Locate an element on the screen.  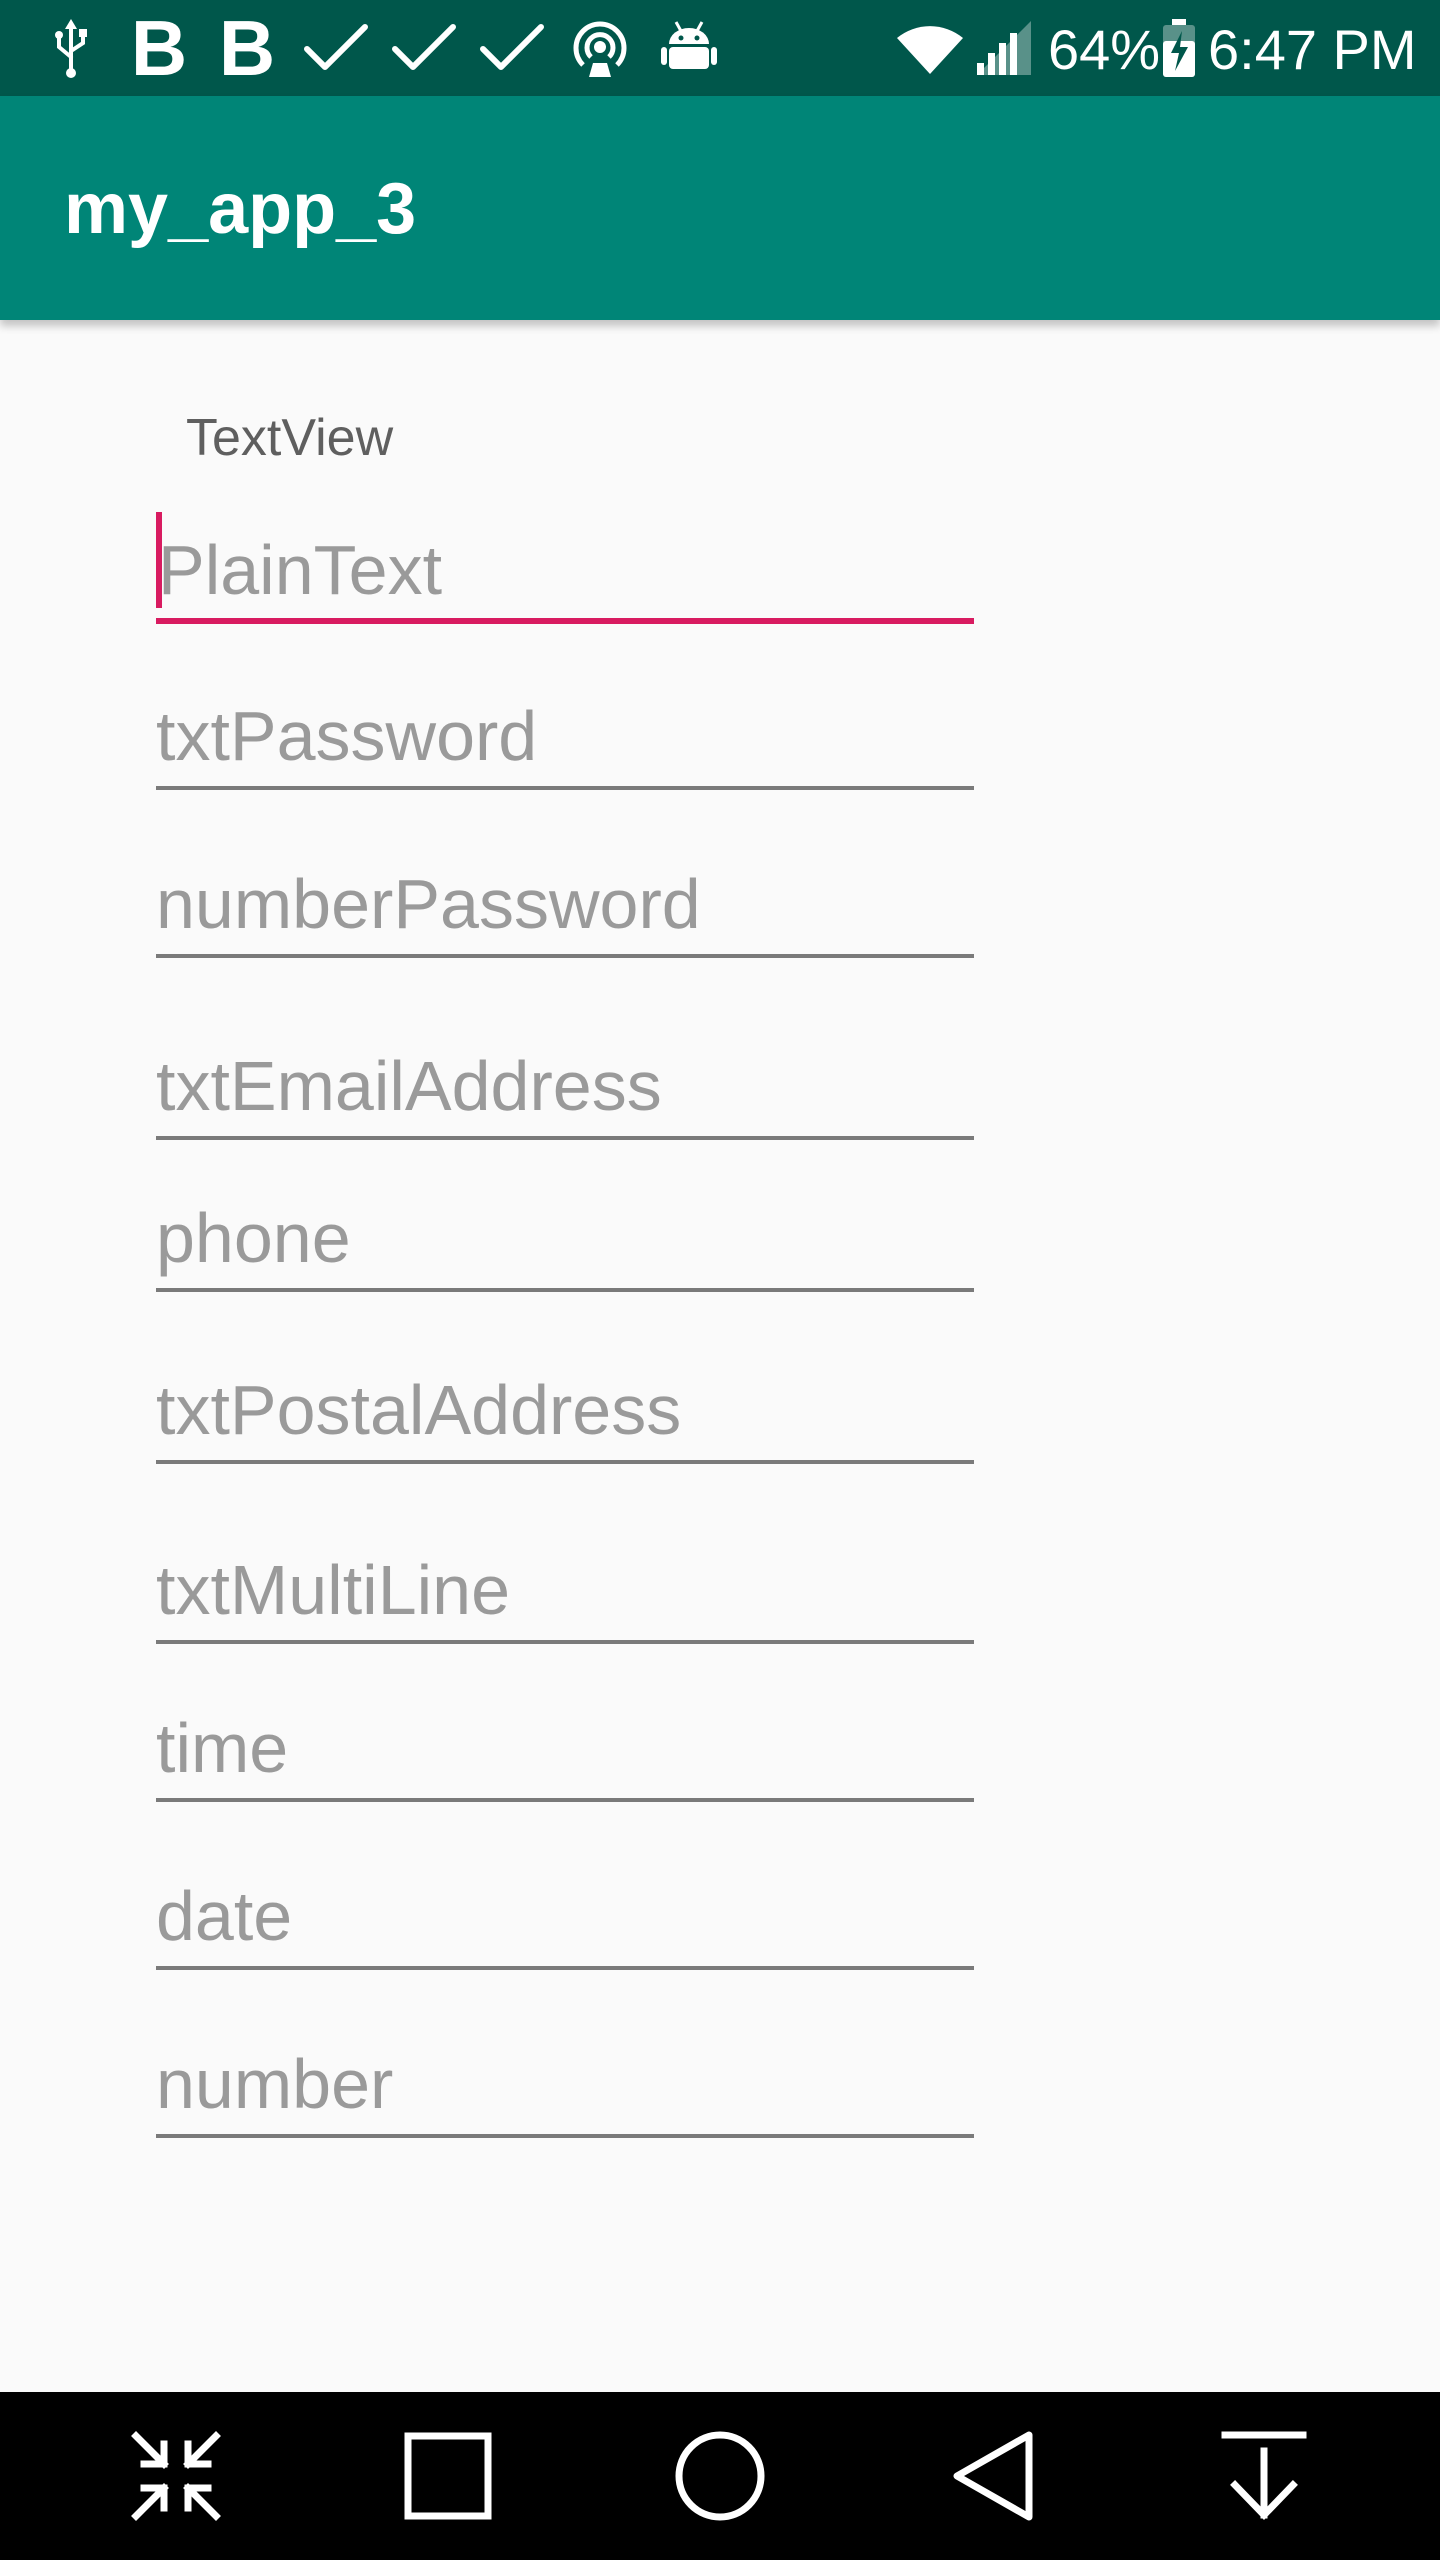
recents-button is located at coordinates (448, 2476).